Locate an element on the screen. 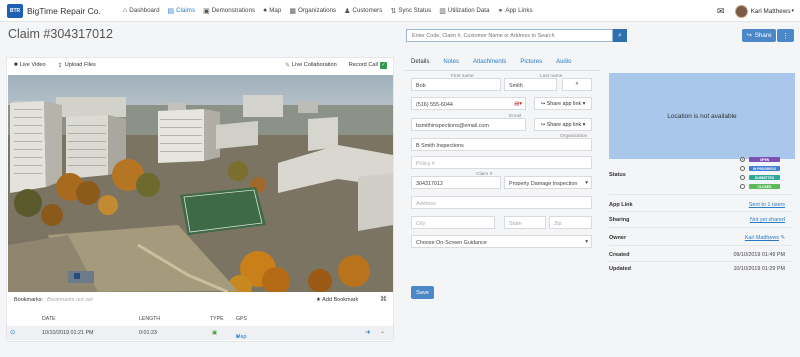  tab-pictures: Pictures is located at coordinates (531, 63).